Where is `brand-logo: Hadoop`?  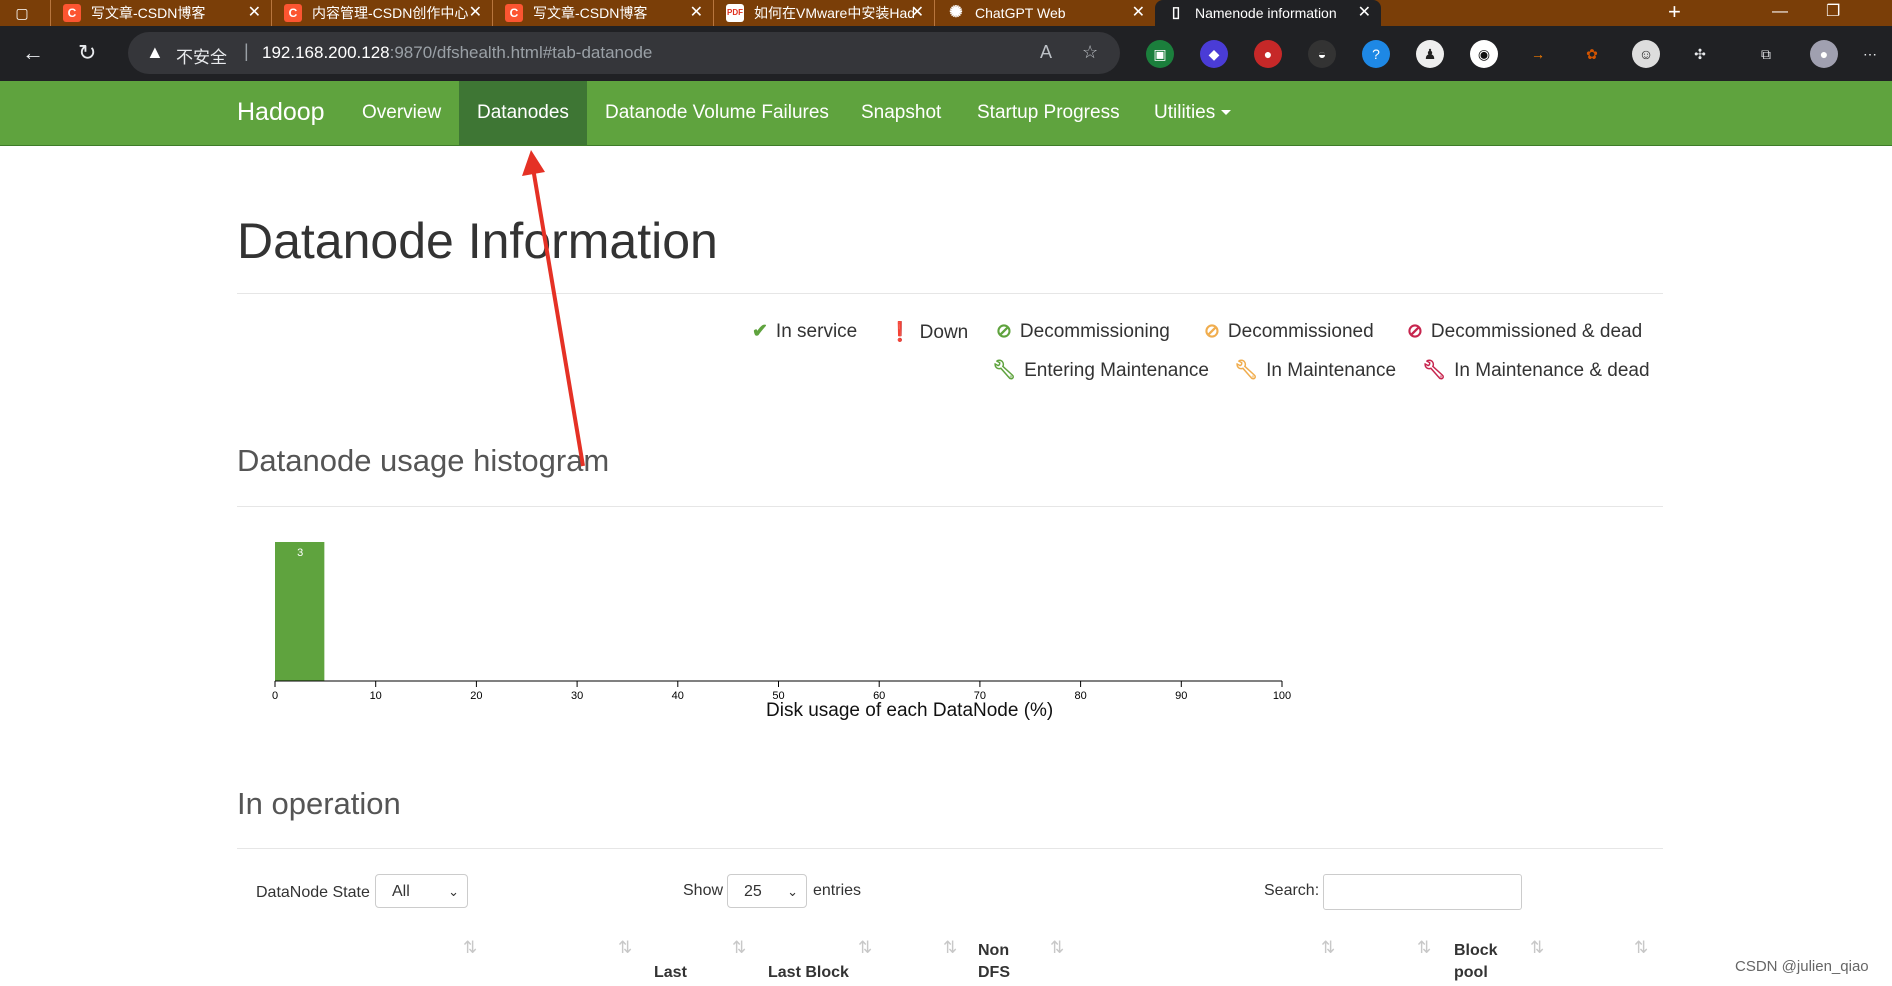 brand-logo: Hadoop is located at coordinates (281, 112).